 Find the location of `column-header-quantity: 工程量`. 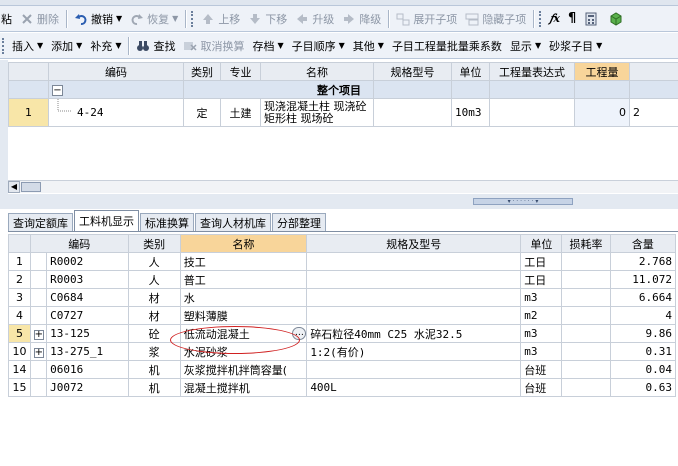

column-header-quantity: 工程量 is located at coordinates (602, 71).